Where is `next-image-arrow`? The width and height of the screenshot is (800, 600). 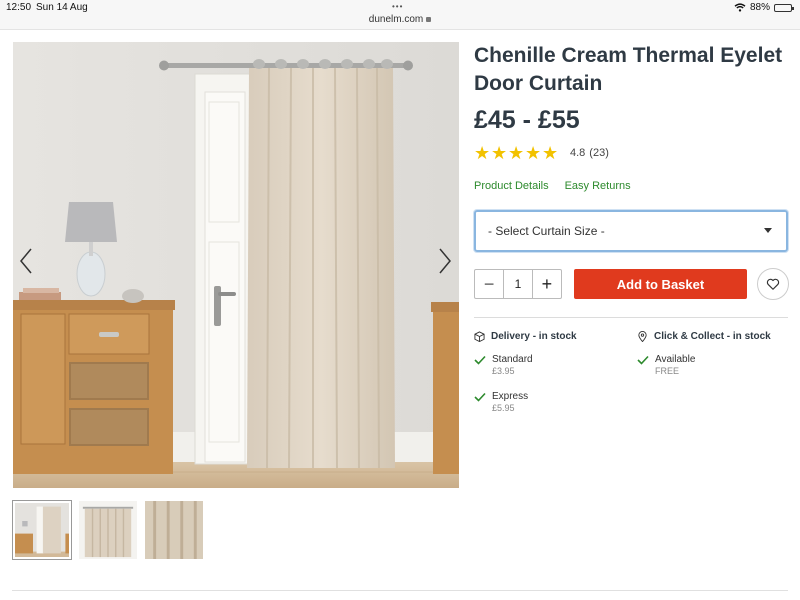 next-image-arrow is located at coordinates (444, 261).